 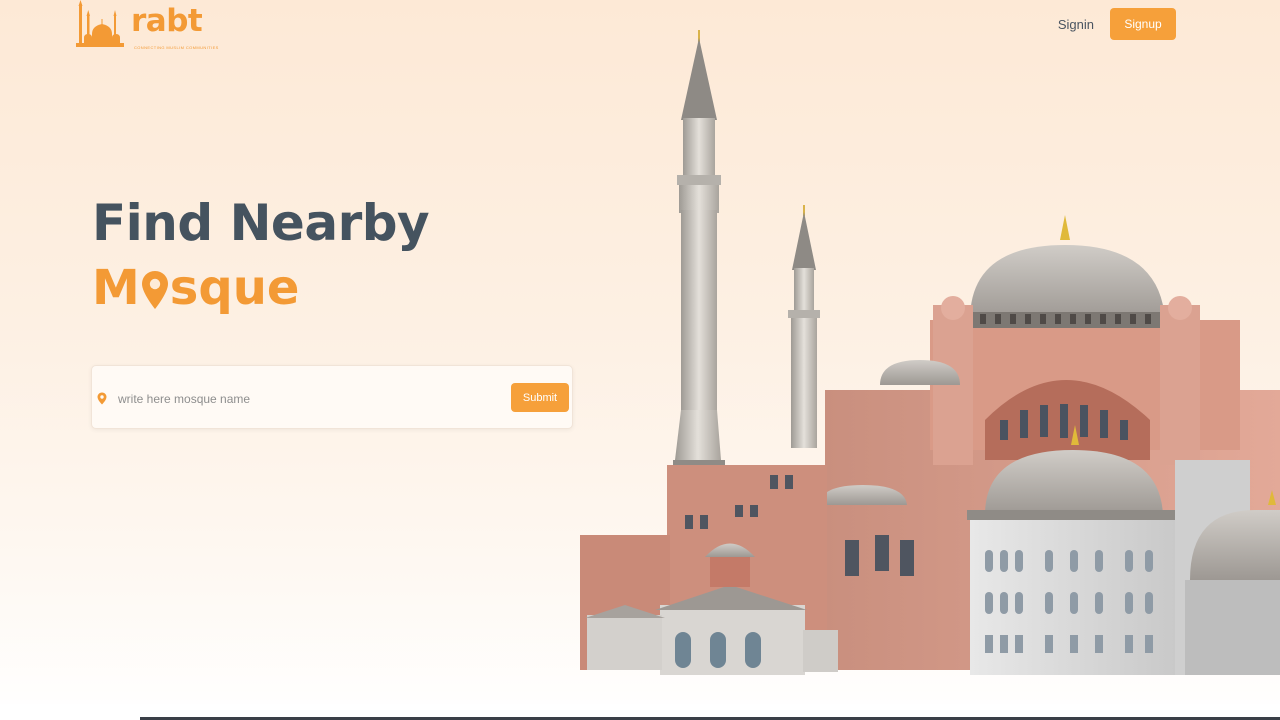 I want to click on hero-title-suffix: sque, so click(x=234, y=288).